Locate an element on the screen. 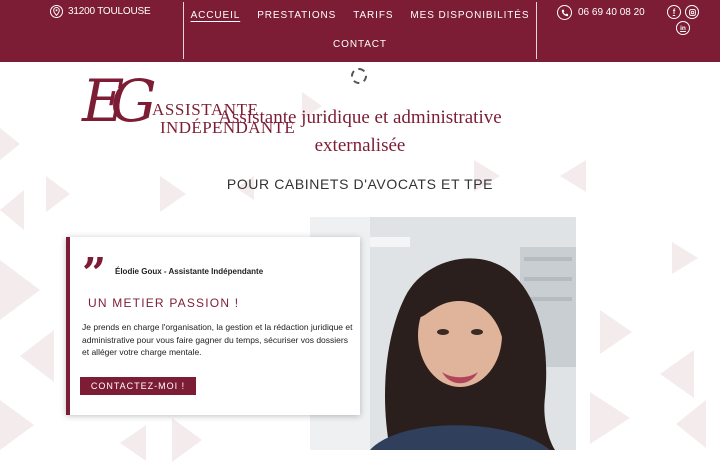  facebook-icon: f is located at coordinates (674, 12).